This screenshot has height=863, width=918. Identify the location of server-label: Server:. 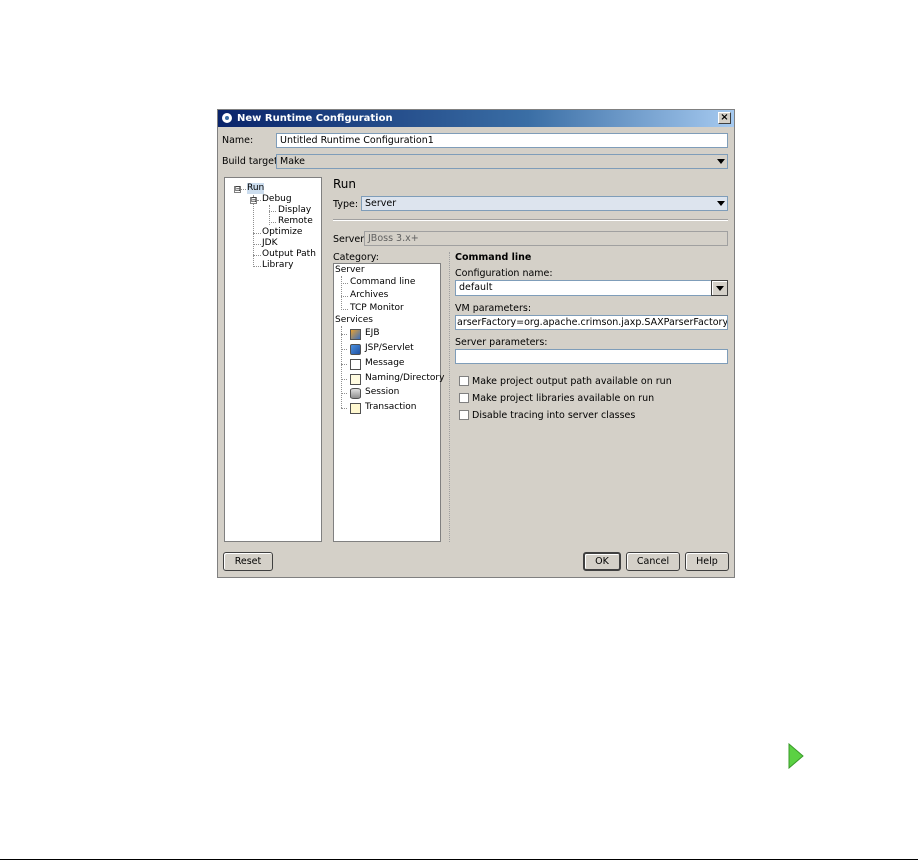
(350, 239).